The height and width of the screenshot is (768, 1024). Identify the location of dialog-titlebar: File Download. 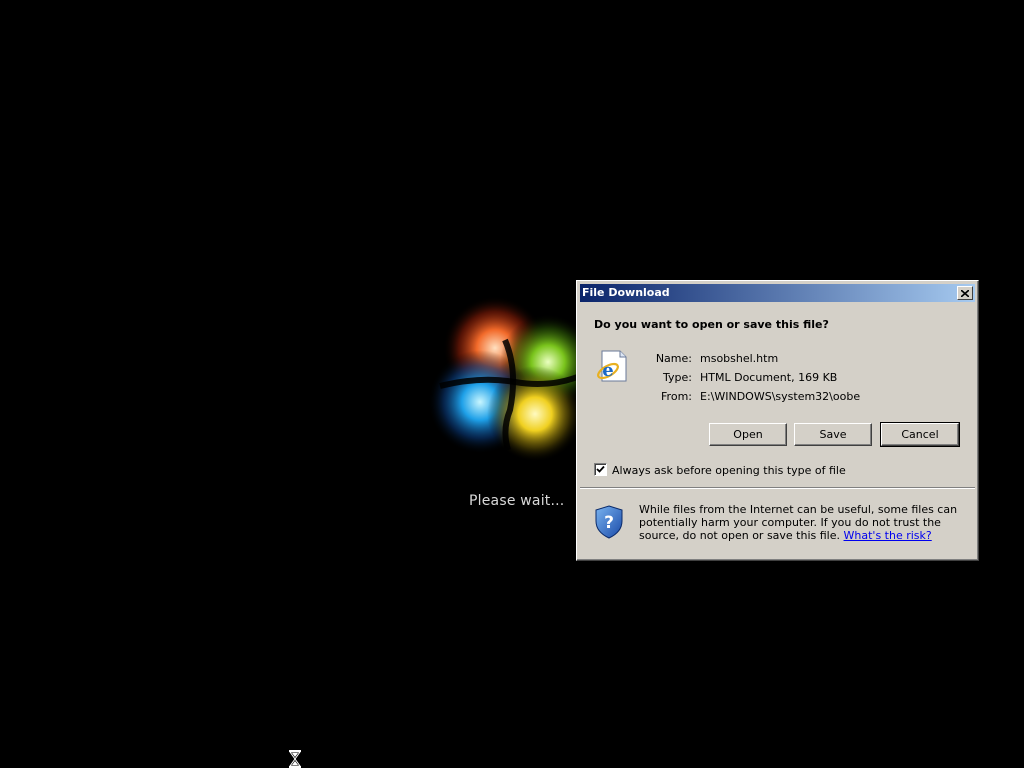
(777, 293).